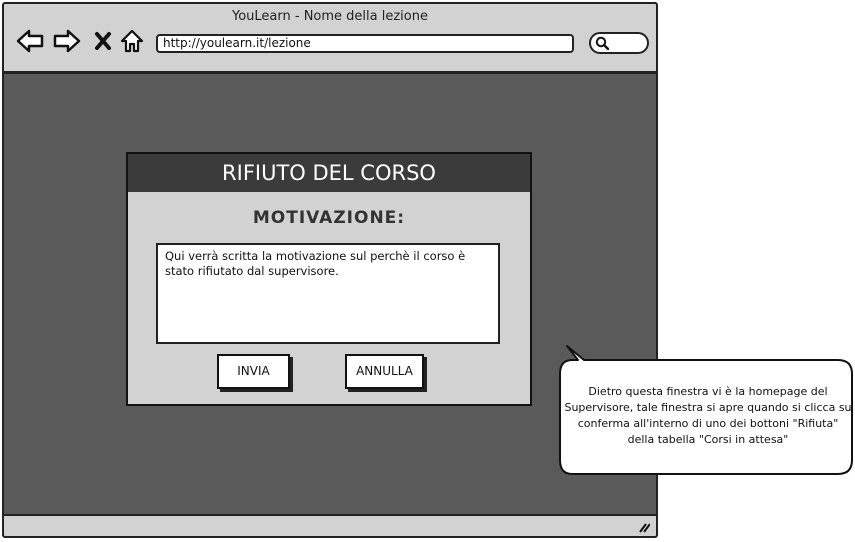  Describe the element at coordinates (329, 173) in the screenshot. I see `dialog-title: RIFIUTO DEL CORSO` at that location.